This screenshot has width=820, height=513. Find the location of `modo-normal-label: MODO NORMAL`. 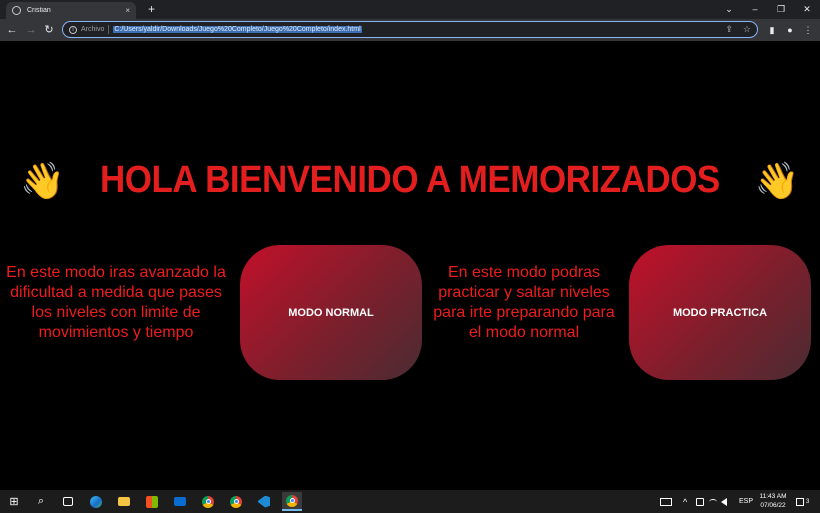

modo-normal-label: MODO NORMAL is located at coordinates (331, 312).